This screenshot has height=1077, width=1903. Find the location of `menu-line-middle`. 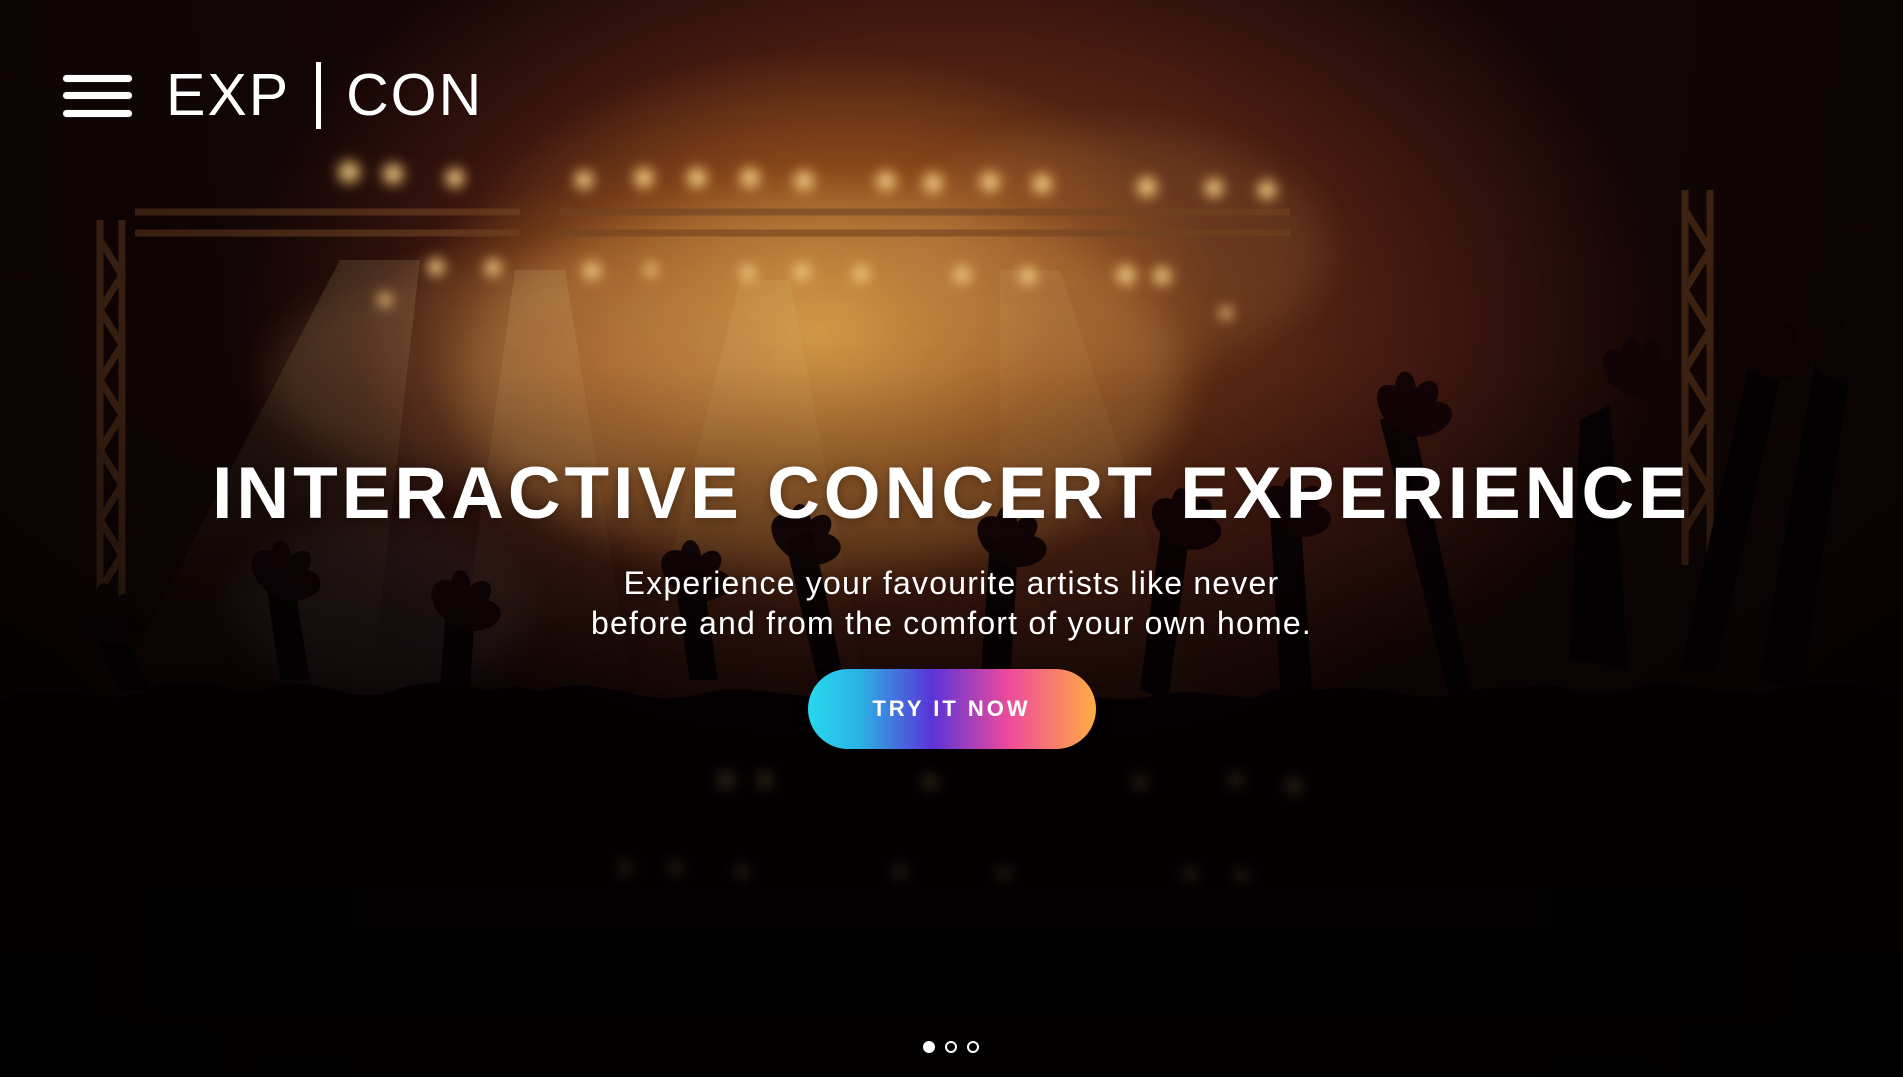

menu-line-middle is located at coordinates (97, 95).